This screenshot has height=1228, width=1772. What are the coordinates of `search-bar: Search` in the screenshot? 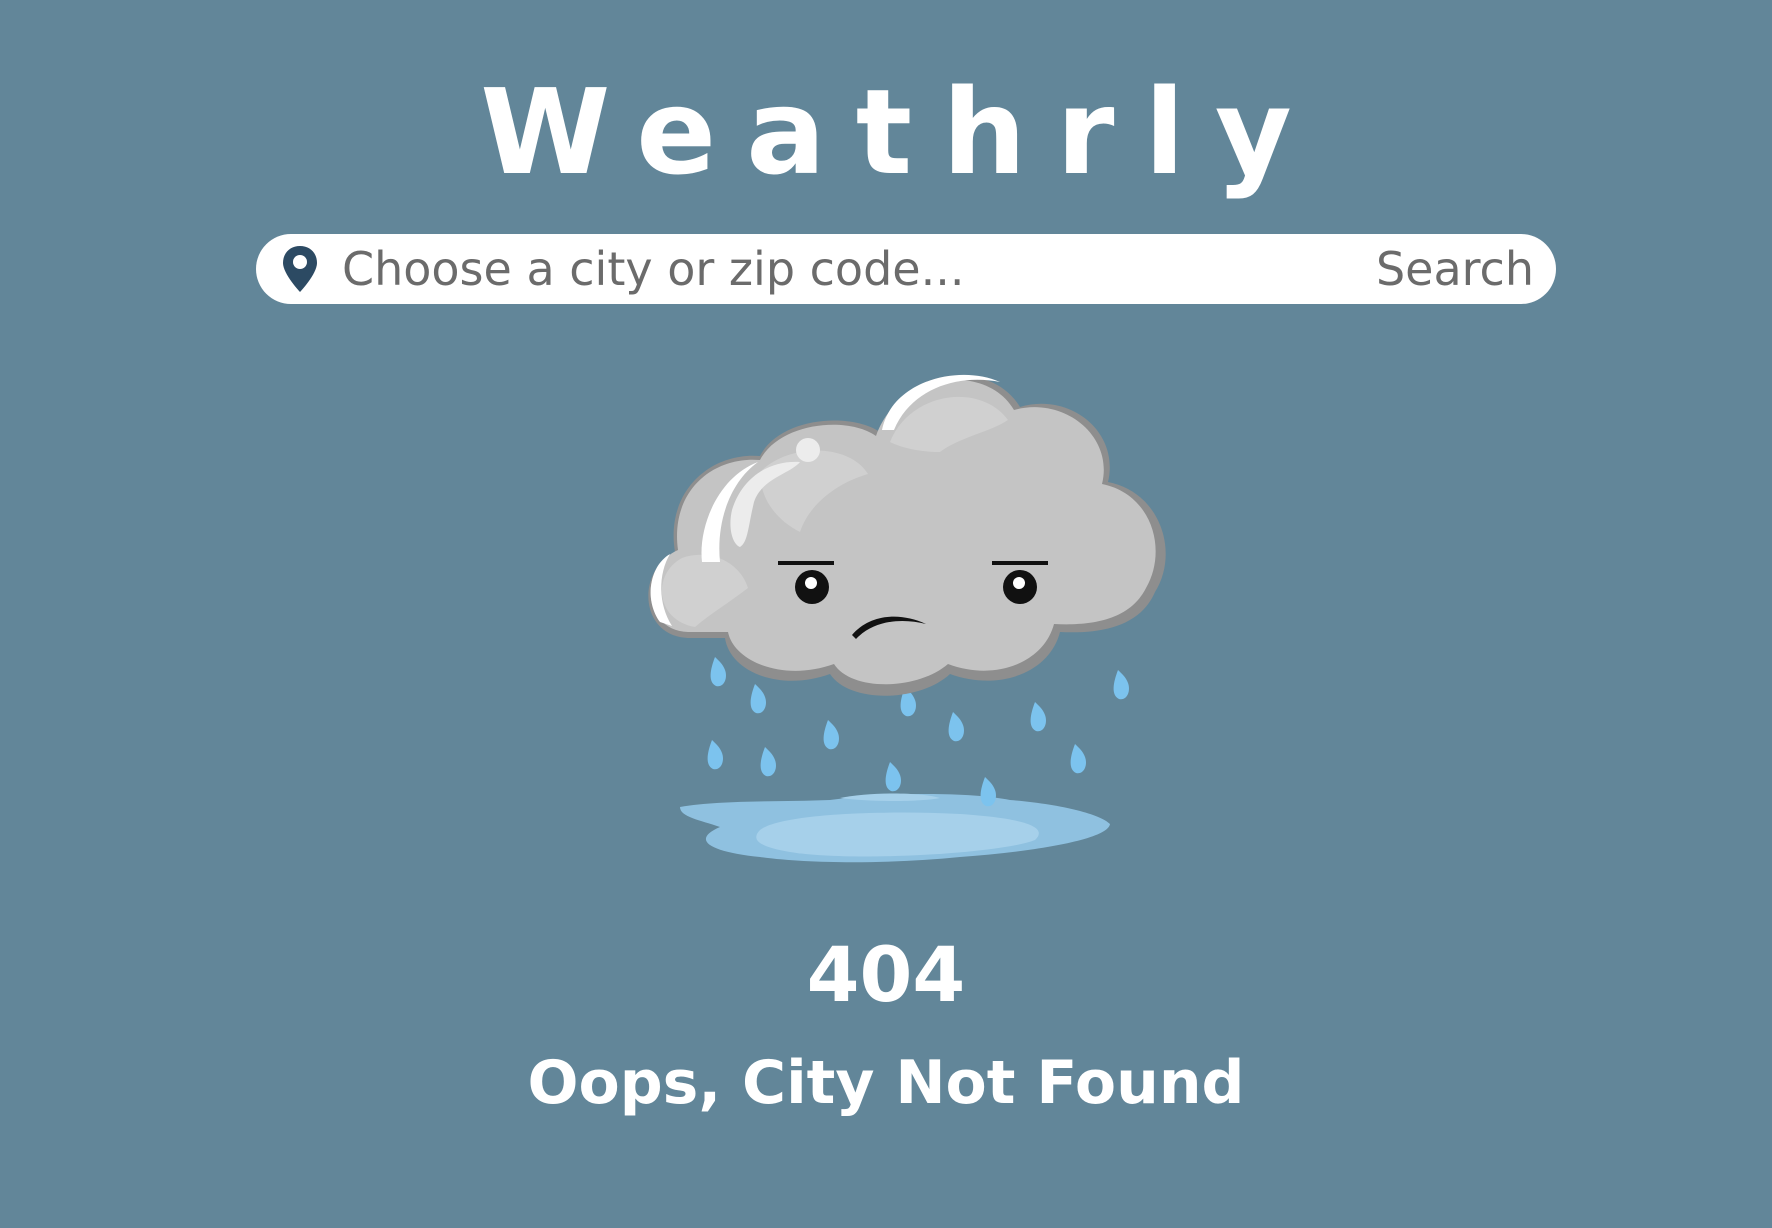 It's located at (906, 269).